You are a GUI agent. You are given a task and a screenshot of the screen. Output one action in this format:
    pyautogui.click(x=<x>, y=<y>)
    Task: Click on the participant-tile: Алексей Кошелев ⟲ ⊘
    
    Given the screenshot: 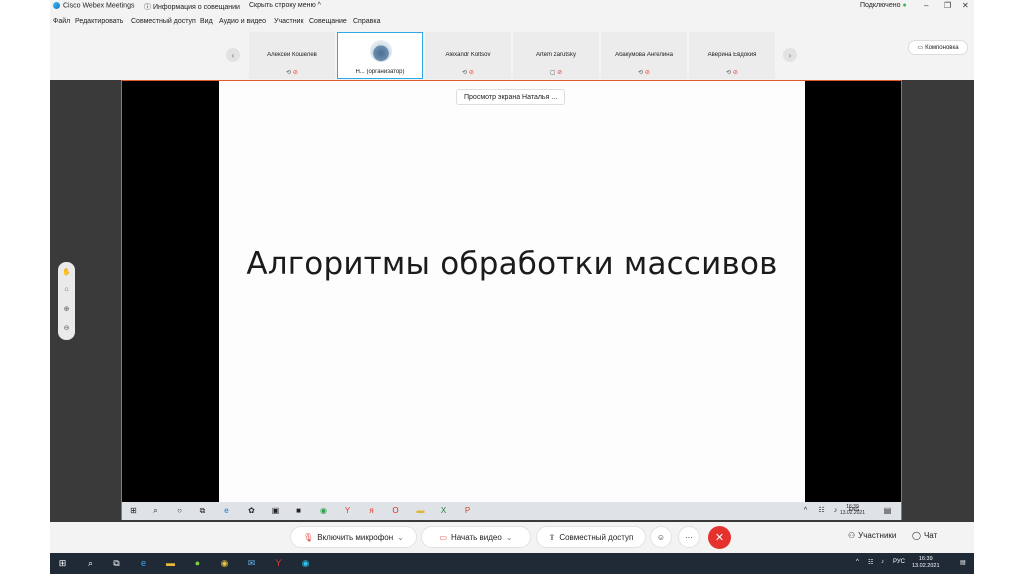 What is the action you would take?
    pyautogui.click(x=292, y=55)
    